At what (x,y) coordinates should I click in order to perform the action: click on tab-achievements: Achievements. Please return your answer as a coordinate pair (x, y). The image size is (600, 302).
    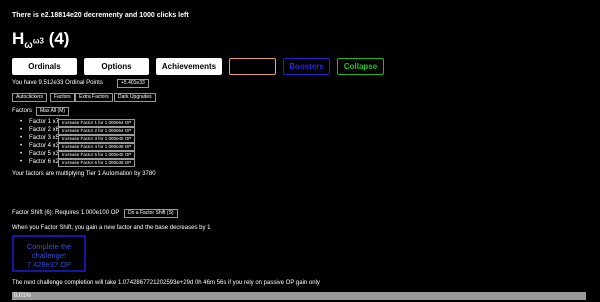
    Looking at the image, I should click on (189, 66).